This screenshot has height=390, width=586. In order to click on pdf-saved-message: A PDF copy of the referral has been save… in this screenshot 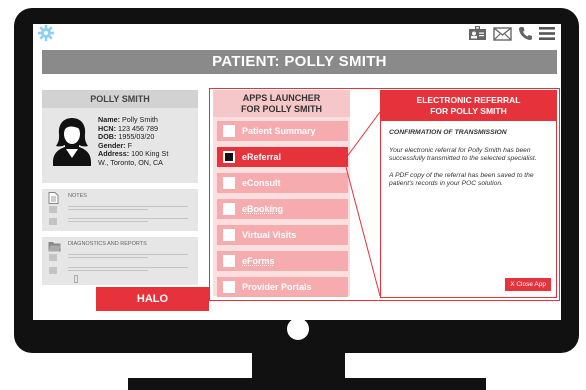, I will do `click(461, 179)`.